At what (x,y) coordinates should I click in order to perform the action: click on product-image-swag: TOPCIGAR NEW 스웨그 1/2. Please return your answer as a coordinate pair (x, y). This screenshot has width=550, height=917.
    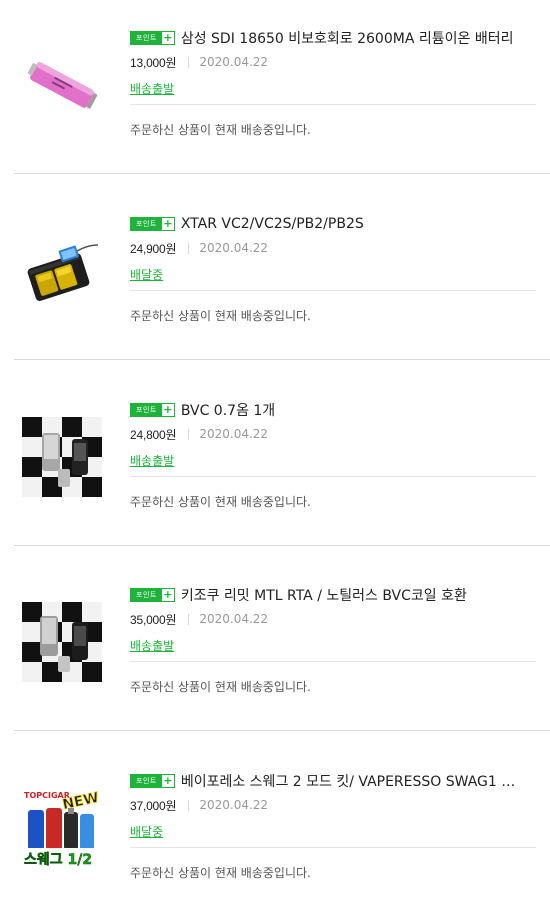
    Looking at the image, I should click on (62, 828).